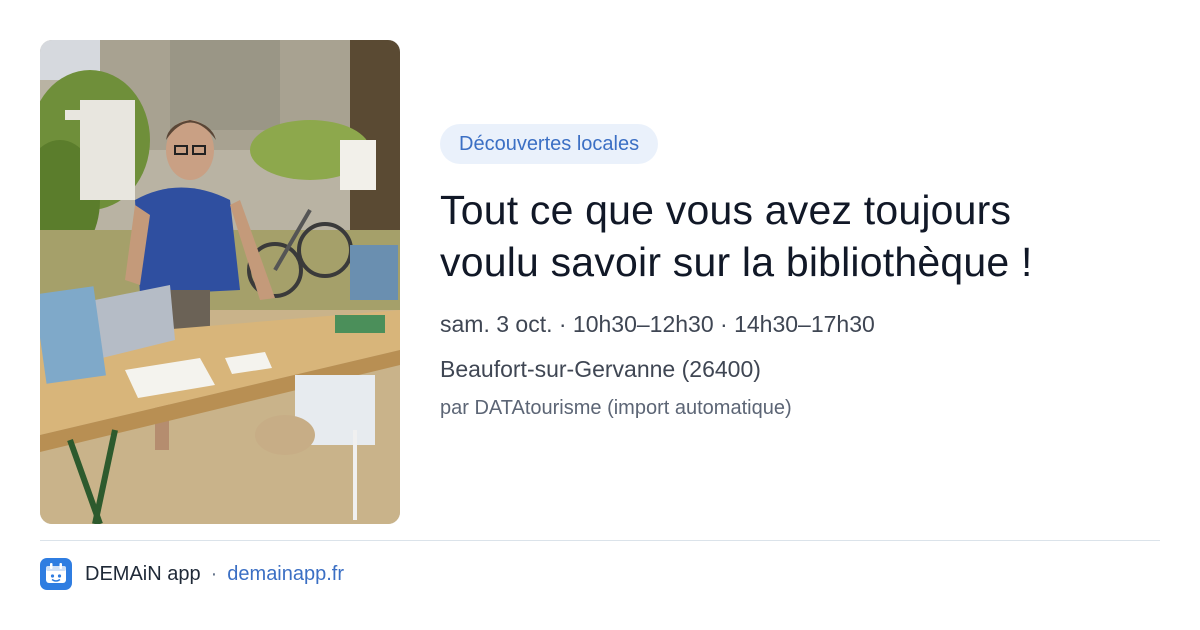  I want to click on app-name: DEMAiN app, so click(143, 573).